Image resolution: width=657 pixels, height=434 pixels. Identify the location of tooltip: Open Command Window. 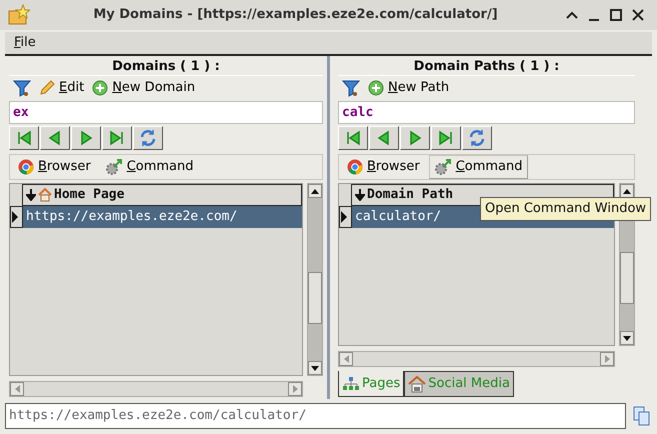
(566, 208).